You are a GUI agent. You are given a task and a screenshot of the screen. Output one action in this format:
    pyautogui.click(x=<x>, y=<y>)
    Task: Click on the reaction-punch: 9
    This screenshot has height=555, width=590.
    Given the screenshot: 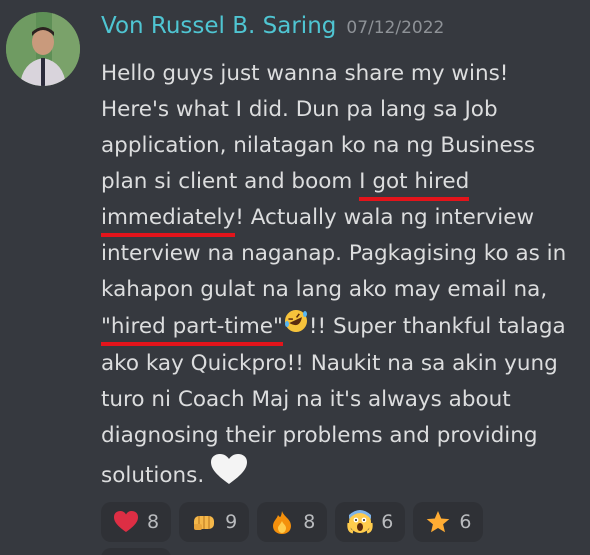 What is the action you would take?
    pyautogui.click(x=214, y=522)
    